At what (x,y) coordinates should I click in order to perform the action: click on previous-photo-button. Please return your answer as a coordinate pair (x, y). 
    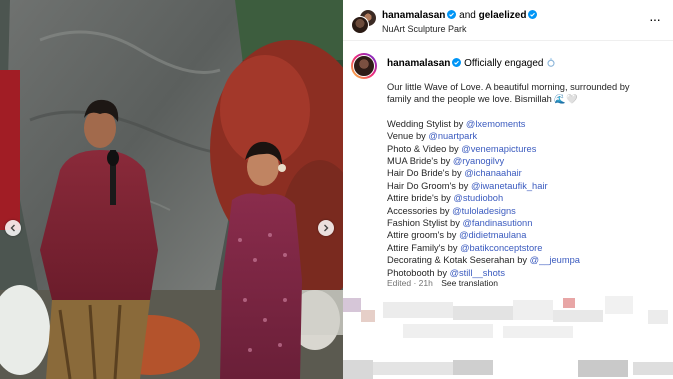
    Looking at the image, I should click on (13, 228).